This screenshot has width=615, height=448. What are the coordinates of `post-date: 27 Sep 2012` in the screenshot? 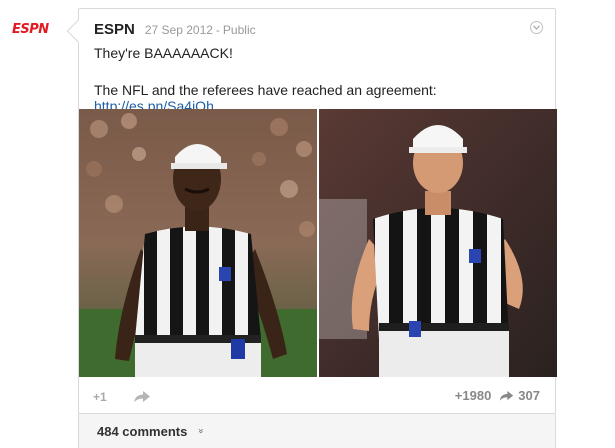 It's located at (179, 30).